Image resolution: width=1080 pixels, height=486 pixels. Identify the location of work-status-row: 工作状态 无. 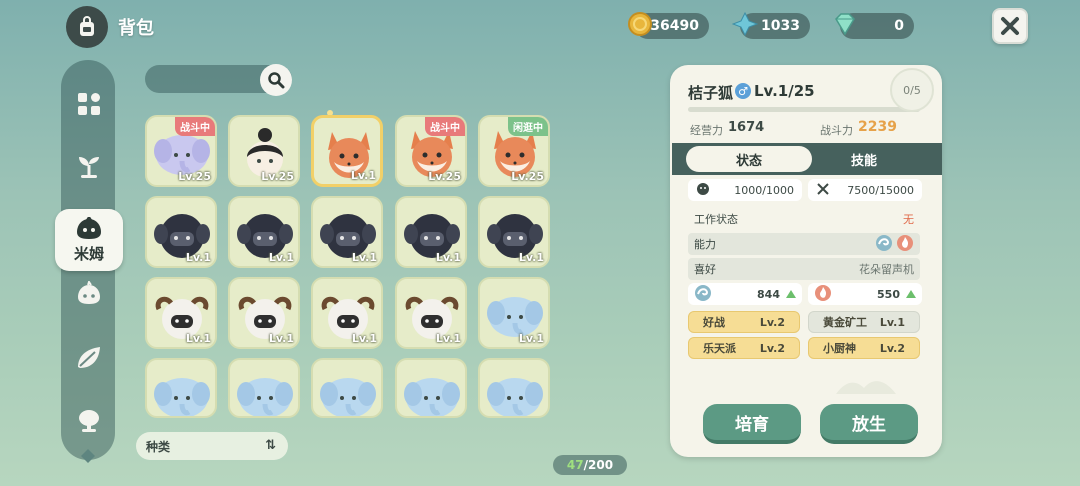
(804, 219).